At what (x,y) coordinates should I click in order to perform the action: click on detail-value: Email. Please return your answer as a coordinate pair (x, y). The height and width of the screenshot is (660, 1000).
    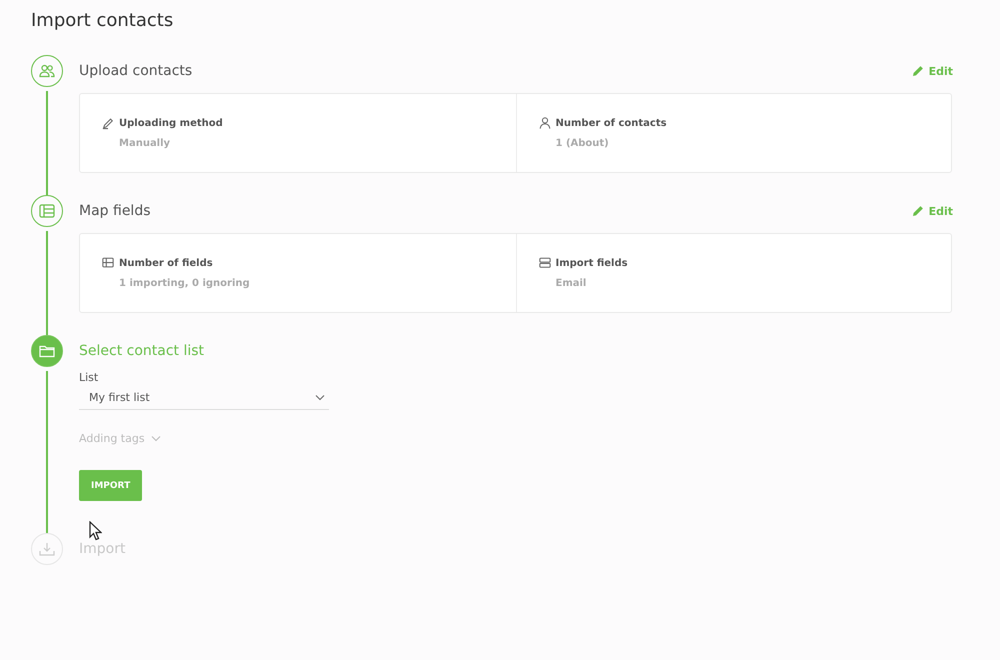
    Looking at the image, I should click on (572, 283).